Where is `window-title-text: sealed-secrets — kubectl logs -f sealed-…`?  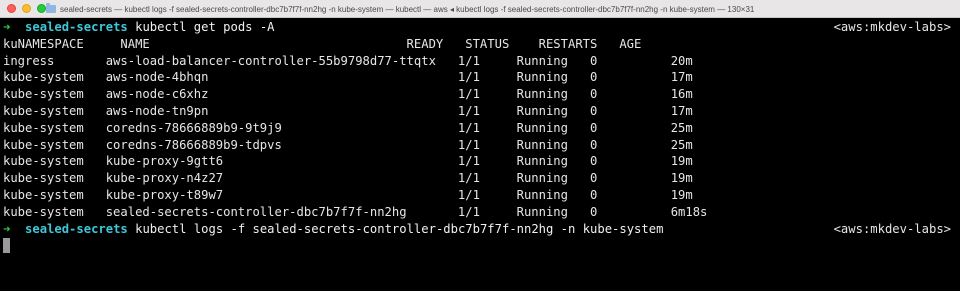 window-title-text: sealed-secrets — kubectl logs -f sealed-… is located at coordinates (407, 9).